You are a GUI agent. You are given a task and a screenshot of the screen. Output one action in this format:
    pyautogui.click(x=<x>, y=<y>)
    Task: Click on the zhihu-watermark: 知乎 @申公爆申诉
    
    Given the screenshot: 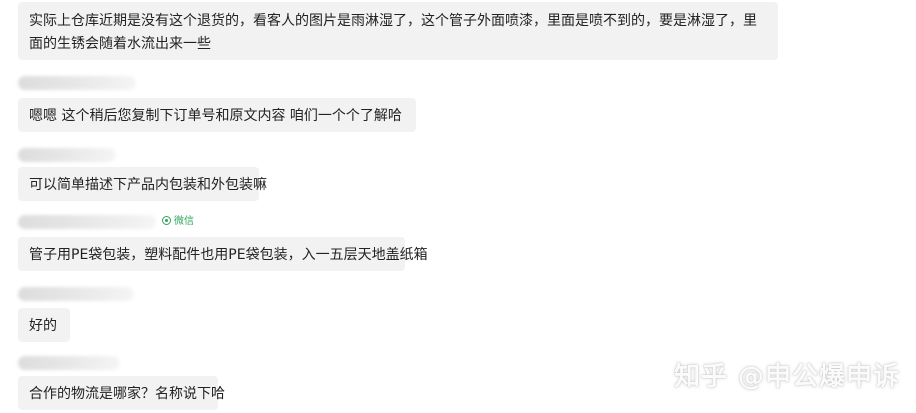 What is the action you would take?
    pyautogui.click(x=786, y=377)
    